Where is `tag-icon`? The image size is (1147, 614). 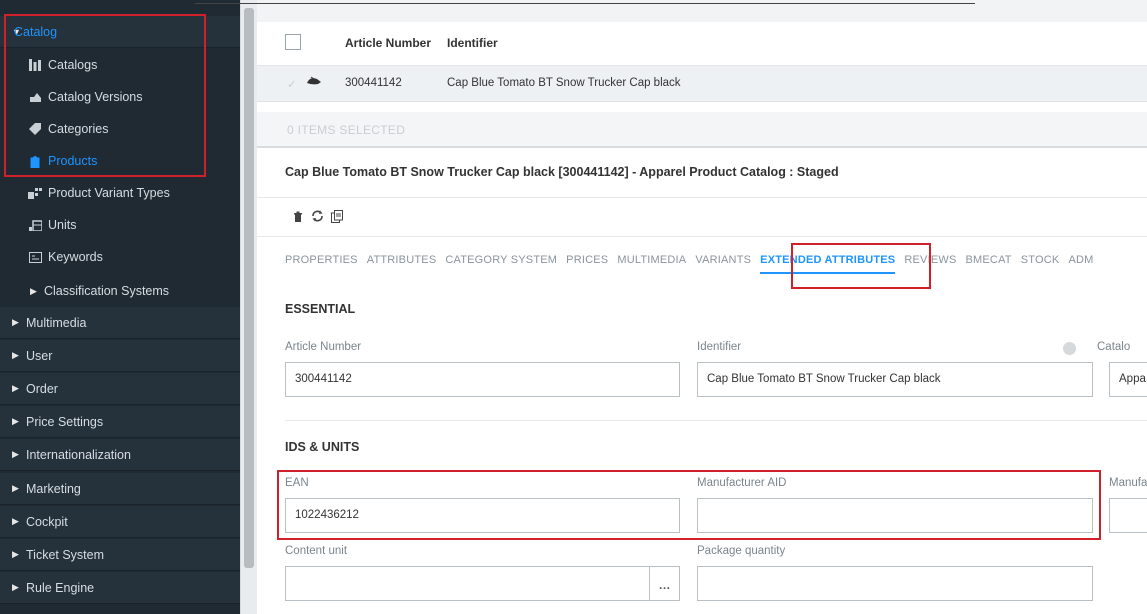
tag-icon is located at coordinates (35, 129).